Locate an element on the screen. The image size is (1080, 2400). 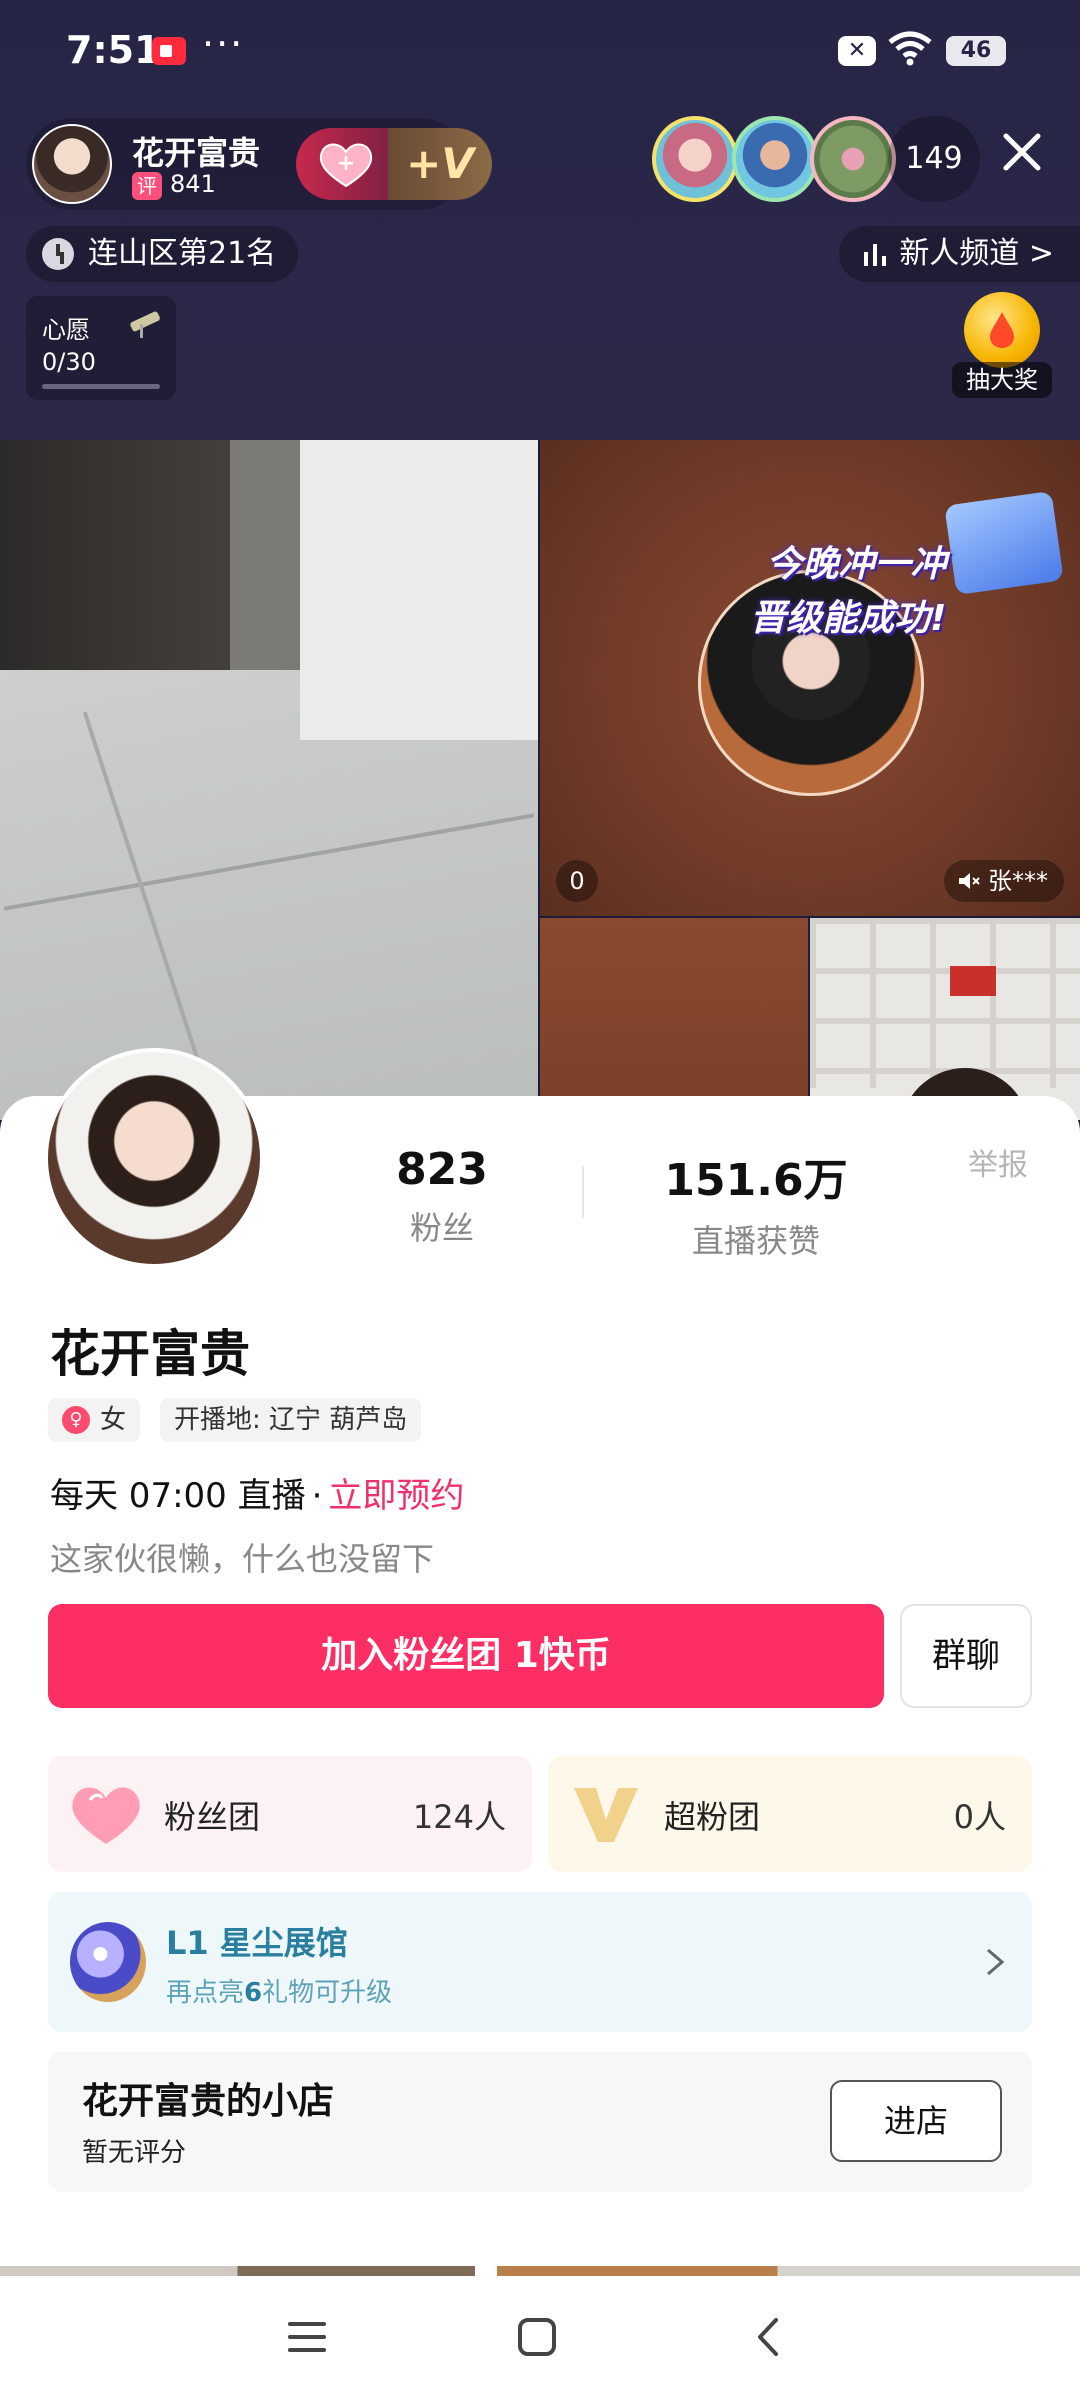
fans-count: 823 is located at coordinates (442, 1169).